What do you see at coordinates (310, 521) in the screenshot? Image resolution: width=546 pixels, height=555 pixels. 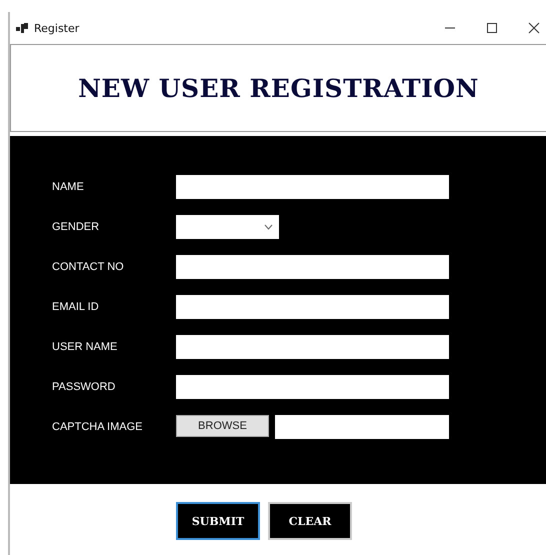 I see `action-button: CLEAR` at bounding box center [310, 521].